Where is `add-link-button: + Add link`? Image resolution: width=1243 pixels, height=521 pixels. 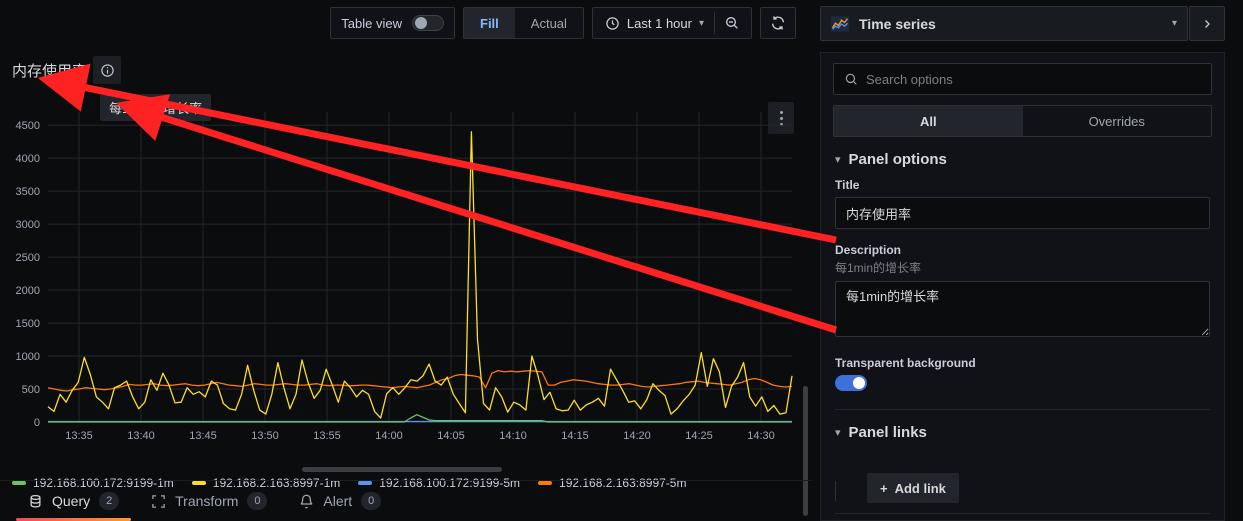 add-link-button: + Add link is located at coordinates (913, 488).